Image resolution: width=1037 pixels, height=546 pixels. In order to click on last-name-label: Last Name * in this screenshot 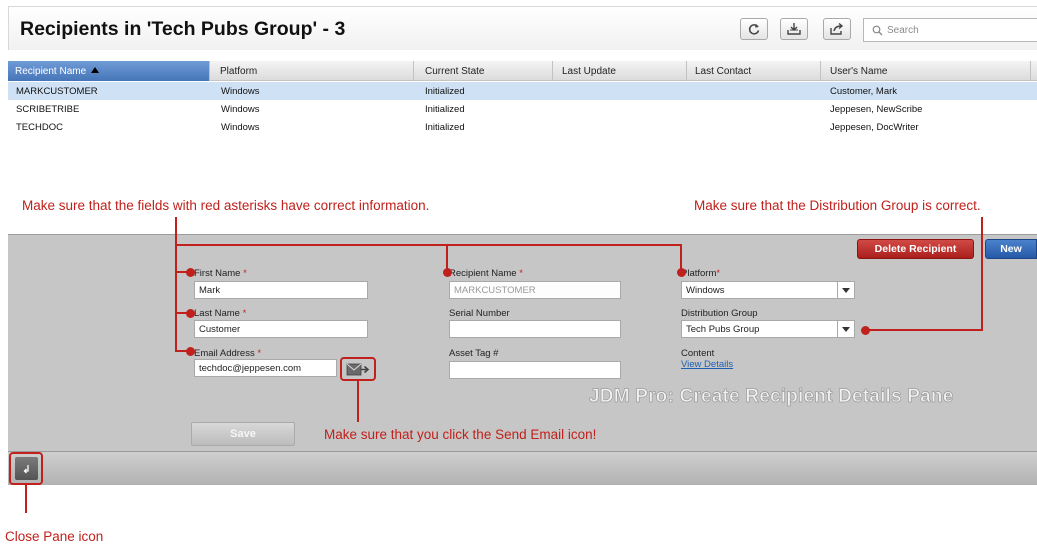, I will do `click(220, 313)`.